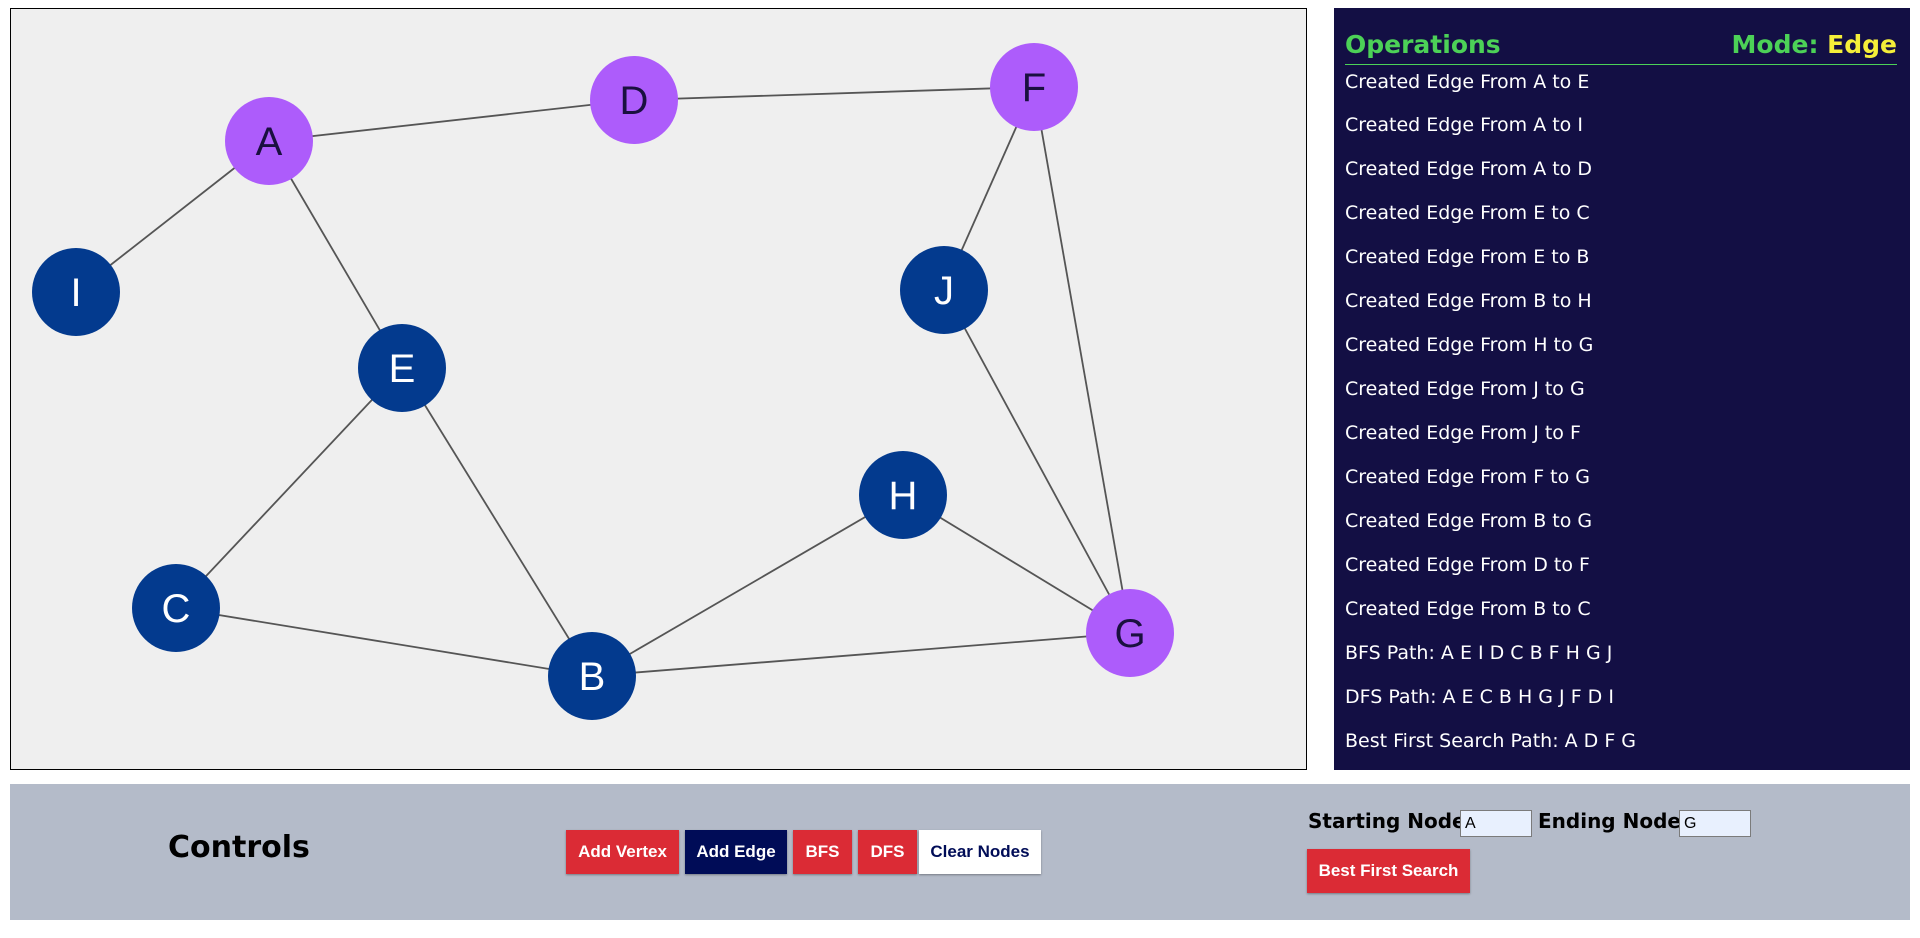  I want to click on node-label: J, so click(944, 291).